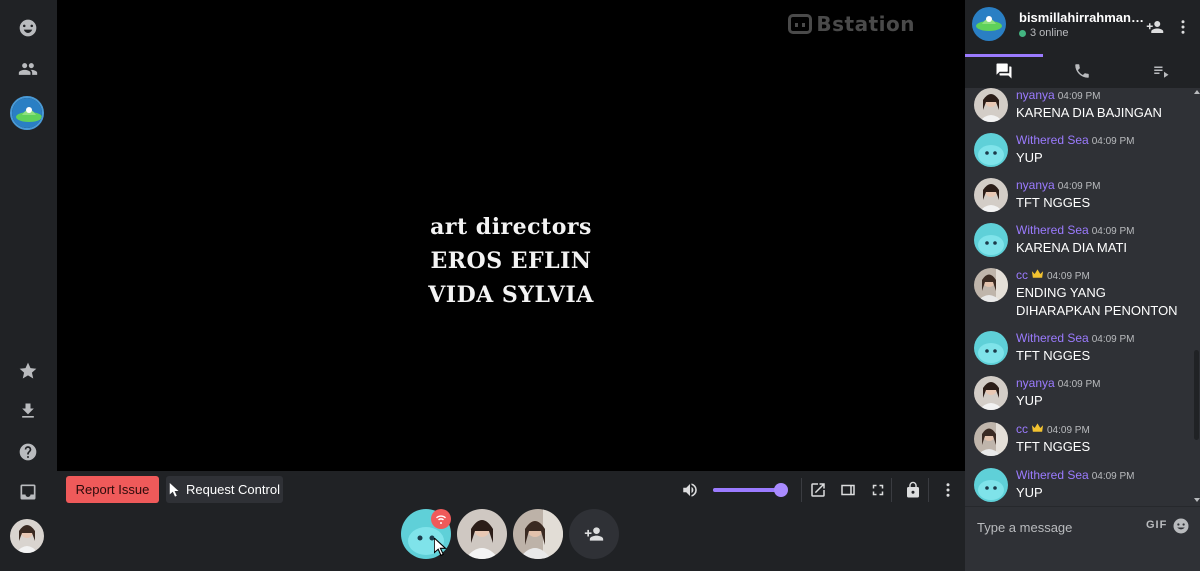 The height and width of the screenshot is (571, 1200). I want to click on add-person-icon, so click(594, 534).